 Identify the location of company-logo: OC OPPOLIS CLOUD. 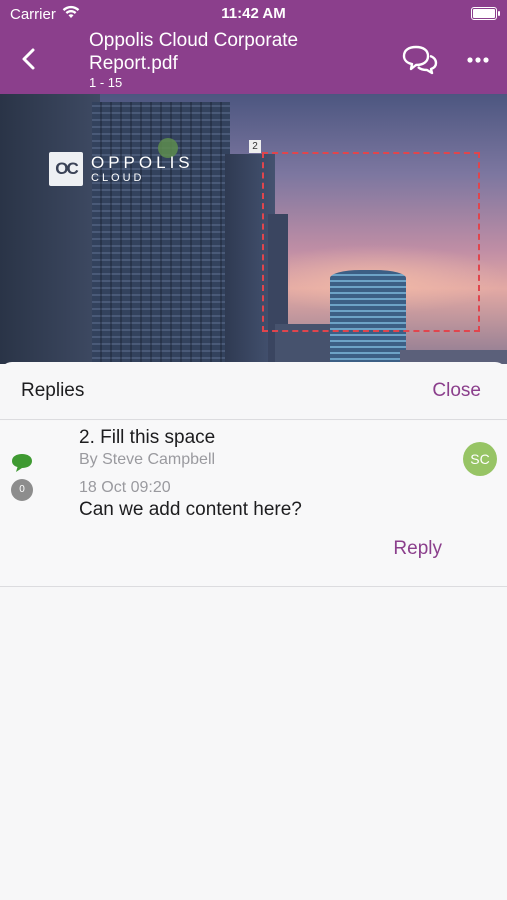
(121, 169).